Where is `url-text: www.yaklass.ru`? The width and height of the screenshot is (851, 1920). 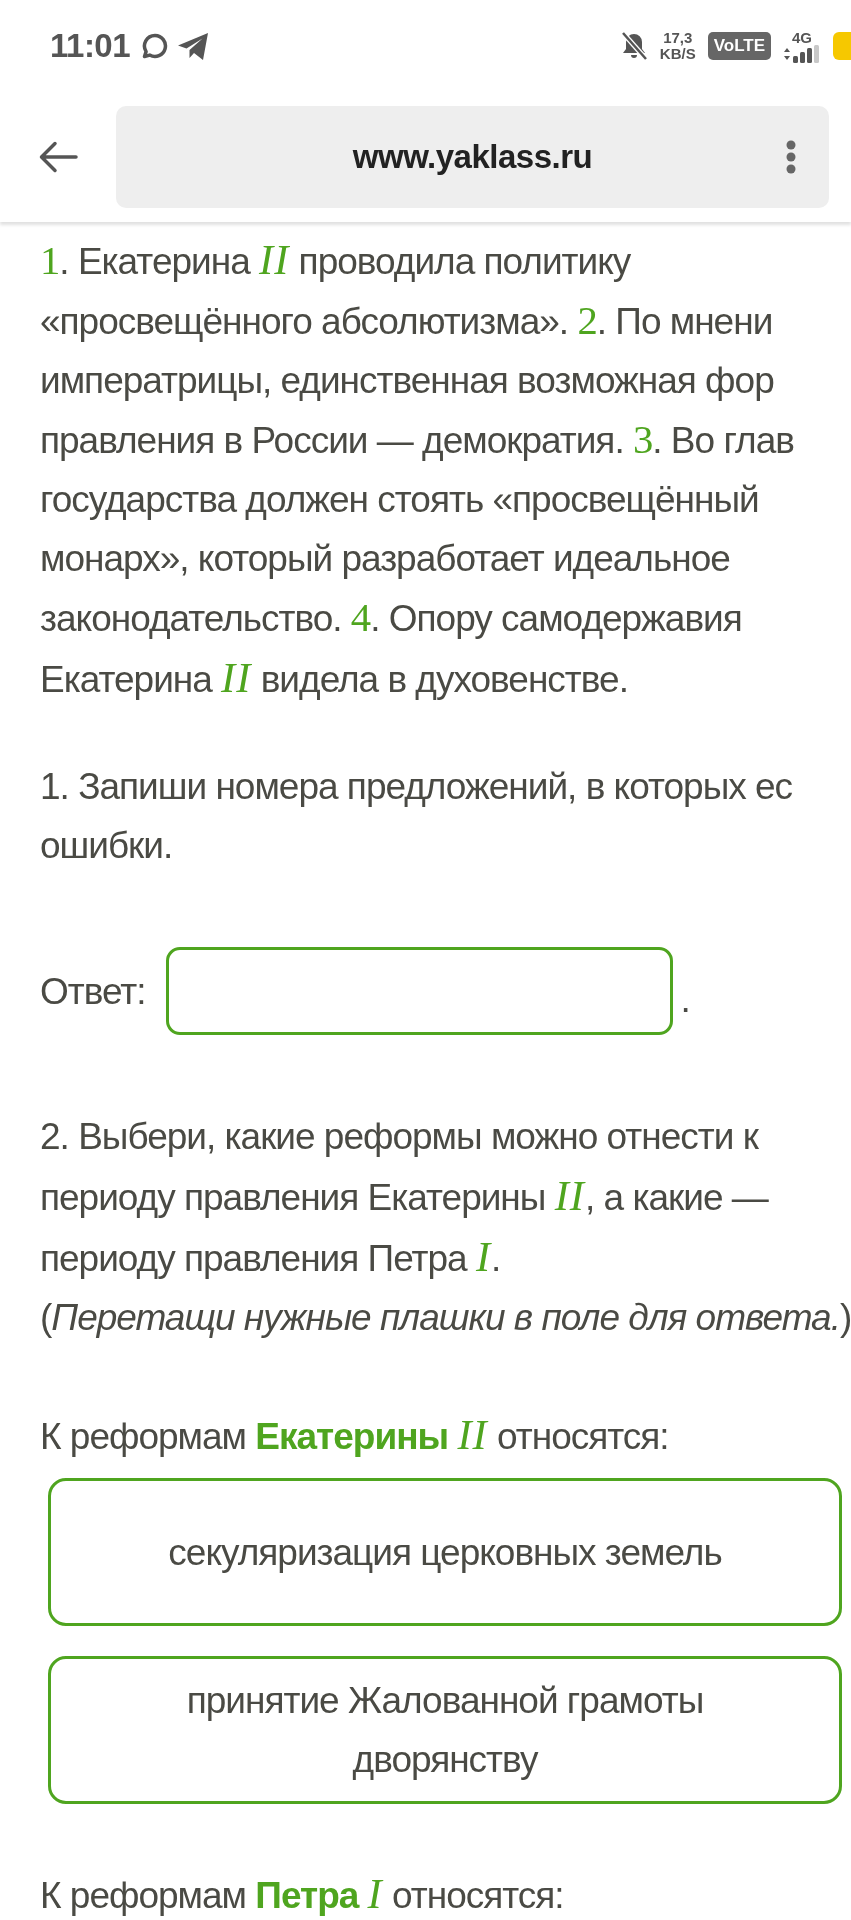
url-text: www.yaklass.ru is located at coordinates (472, 157).